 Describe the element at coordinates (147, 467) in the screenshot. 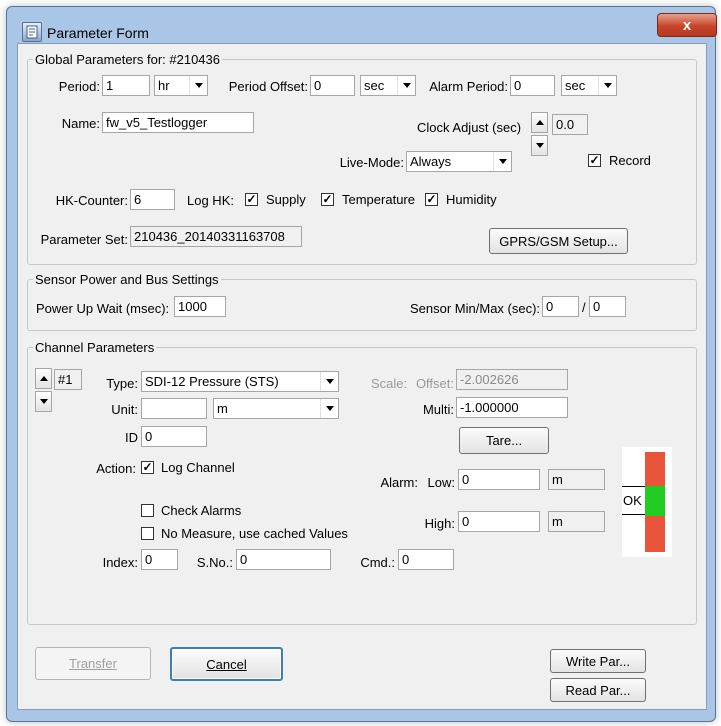

I see `log-channel-checkbox: ✓` at that location.